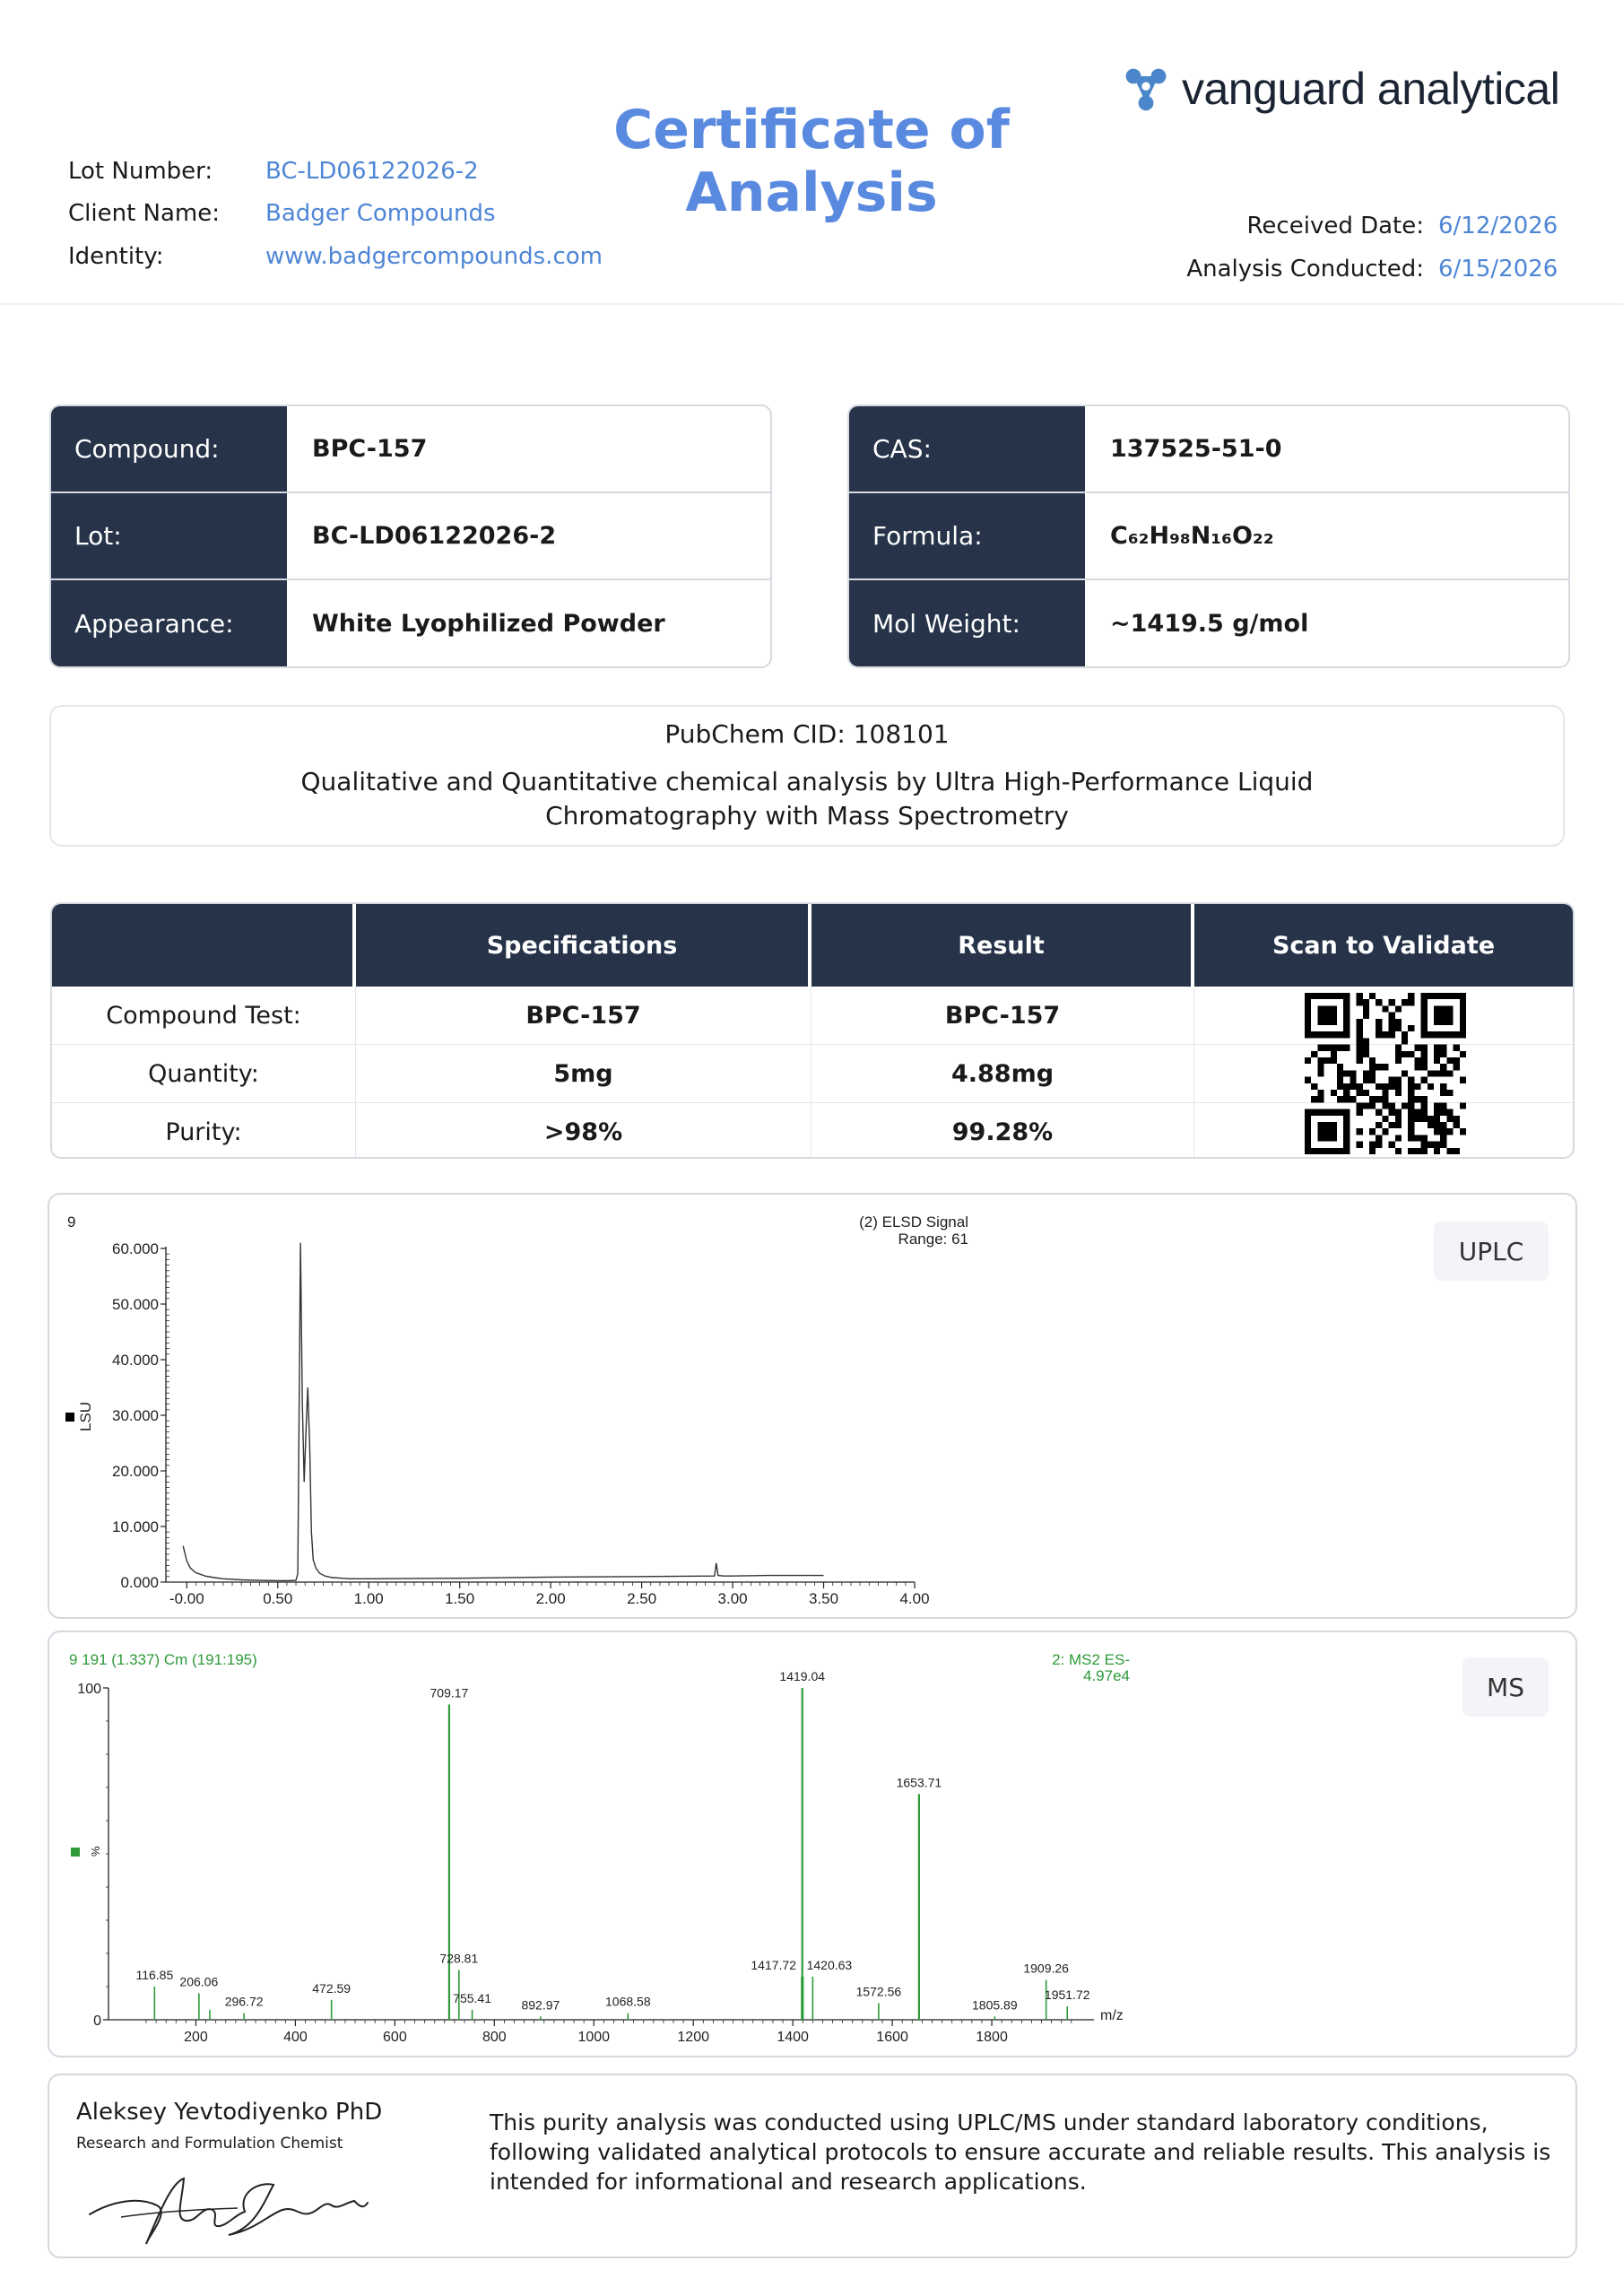  What do you see at coordinates (1498, 269) in the screenshot?
I see `analysis-date-value: 6/15/2026` at bounding box center [1498, 269].